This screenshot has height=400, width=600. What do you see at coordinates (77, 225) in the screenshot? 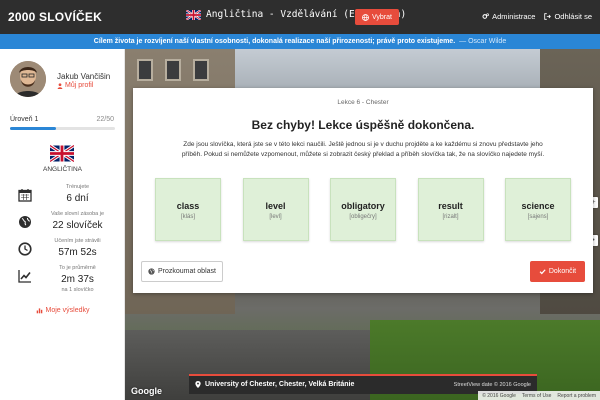
I see `stat-value: 22 slovíček` at bounding box center [77, 225].